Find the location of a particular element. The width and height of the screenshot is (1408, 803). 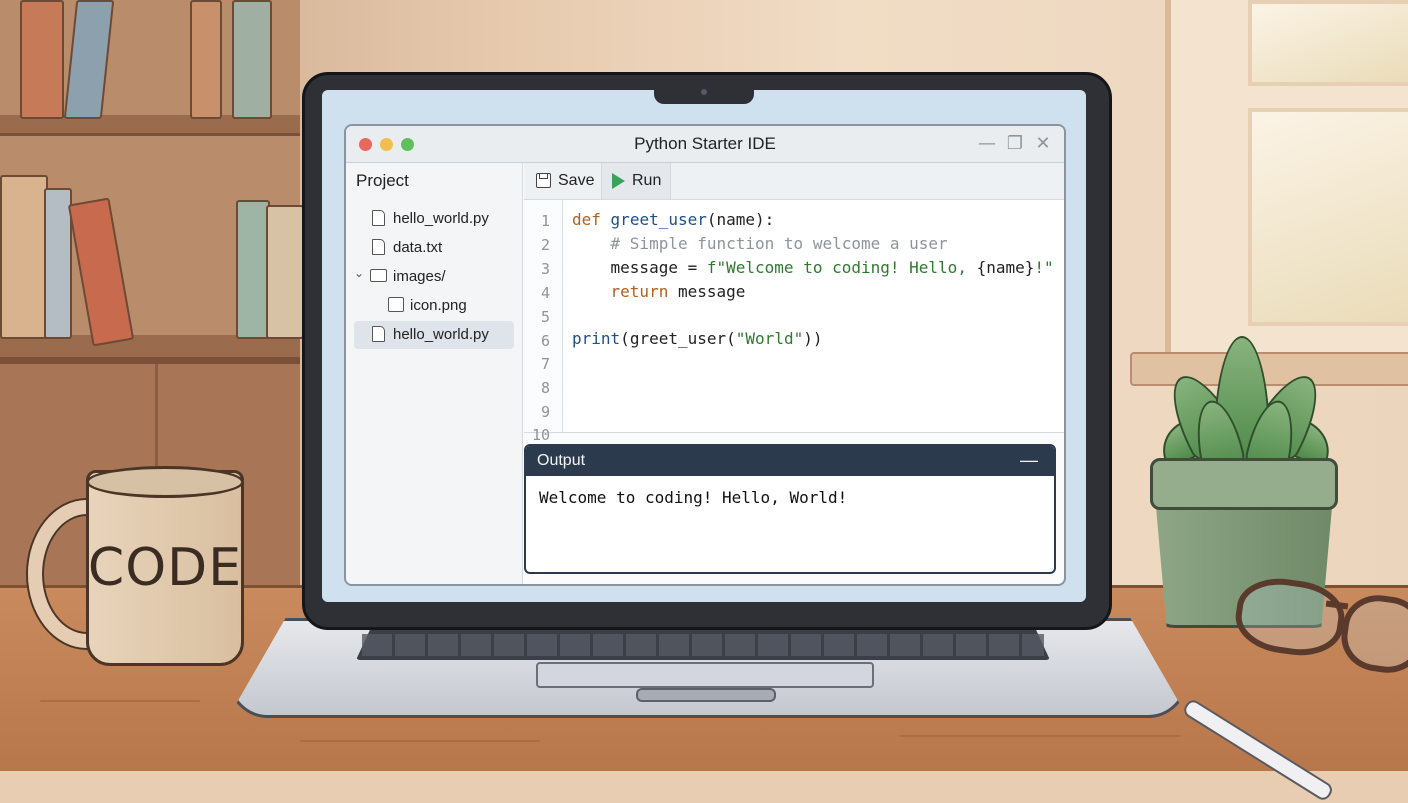

sidebar-item-hello-world: hello_world.py is located at coordinates (434, 219).